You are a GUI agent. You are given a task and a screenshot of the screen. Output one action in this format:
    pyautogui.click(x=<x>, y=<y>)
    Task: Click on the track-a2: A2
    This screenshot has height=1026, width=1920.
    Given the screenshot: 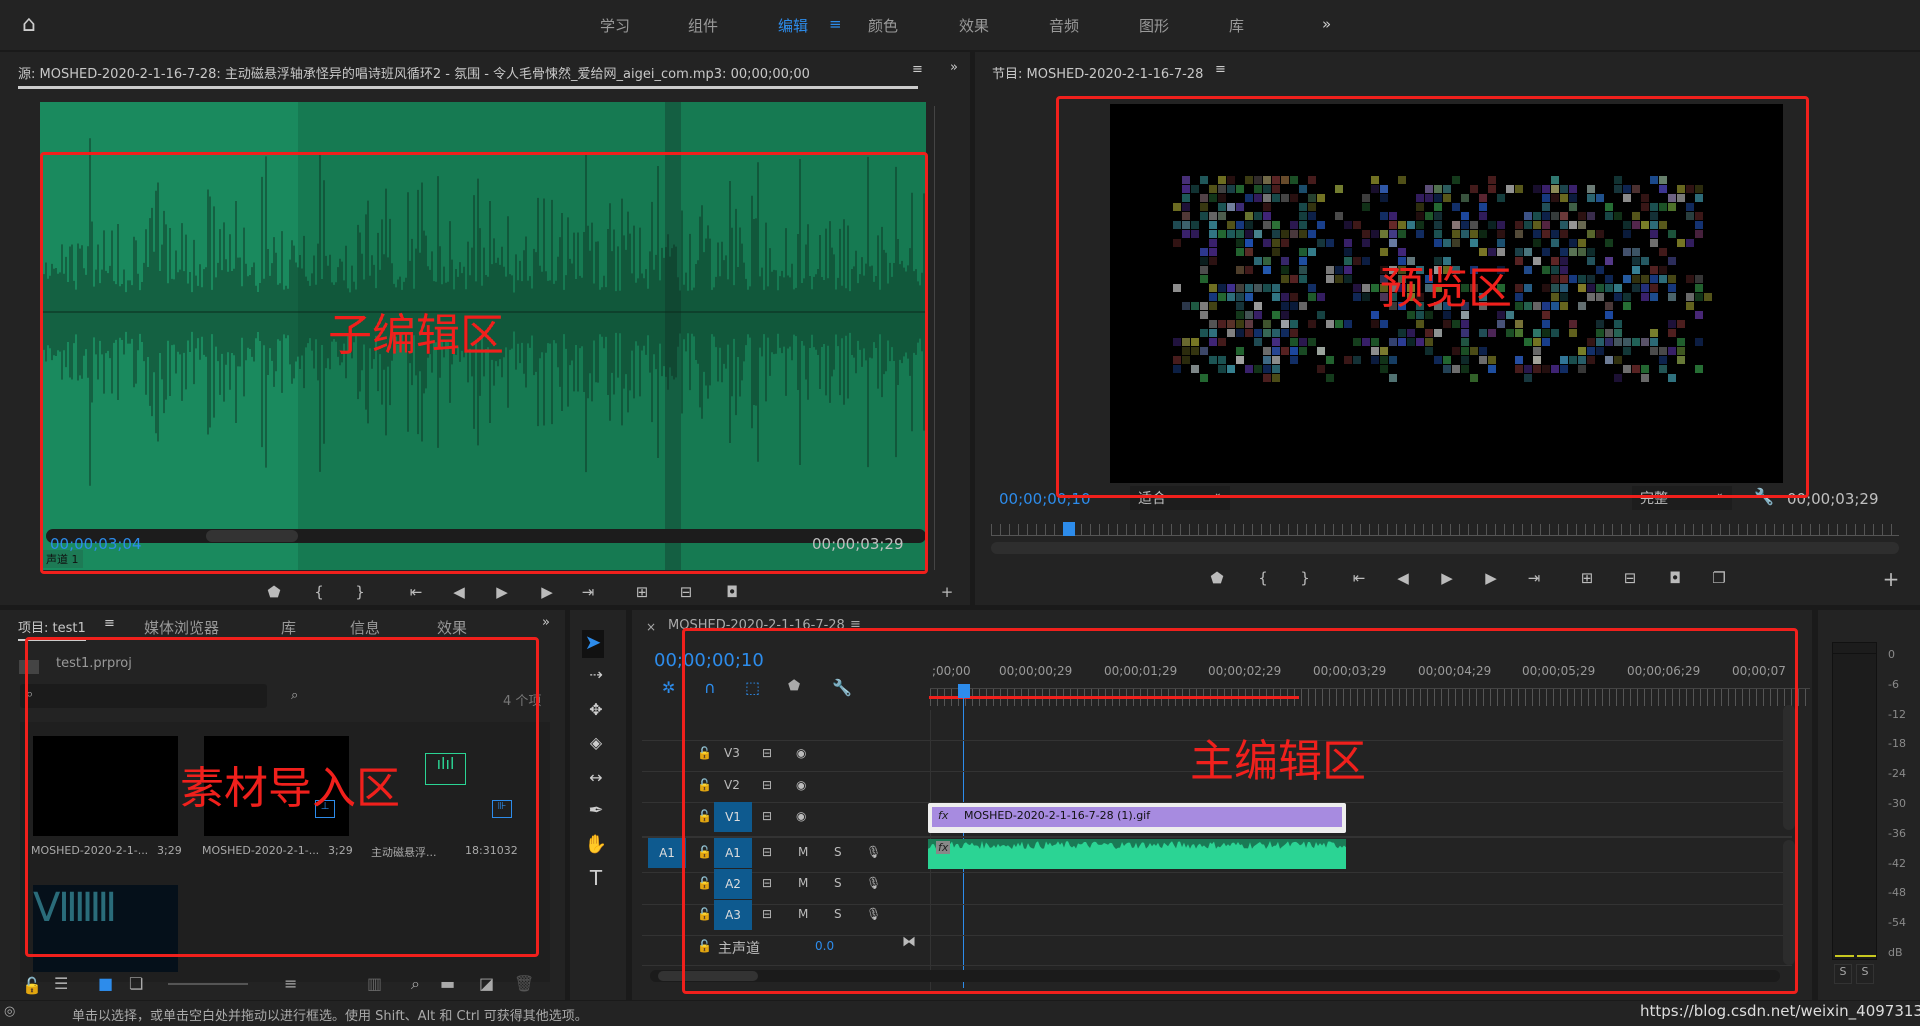 What is the action you would take?
    pyautogui.click(x=733, y=884)
    